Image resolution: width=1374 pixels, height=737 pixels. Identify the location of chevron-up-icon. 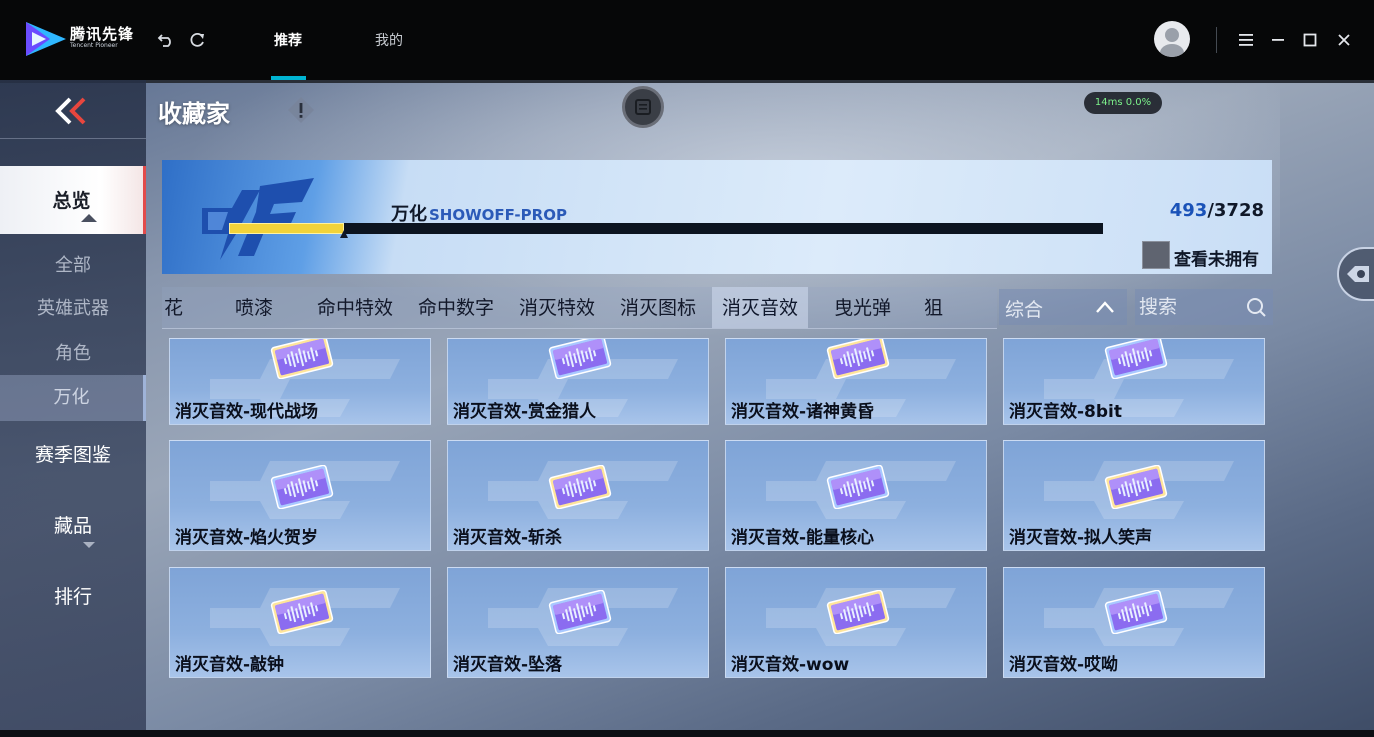
(1105, 307).